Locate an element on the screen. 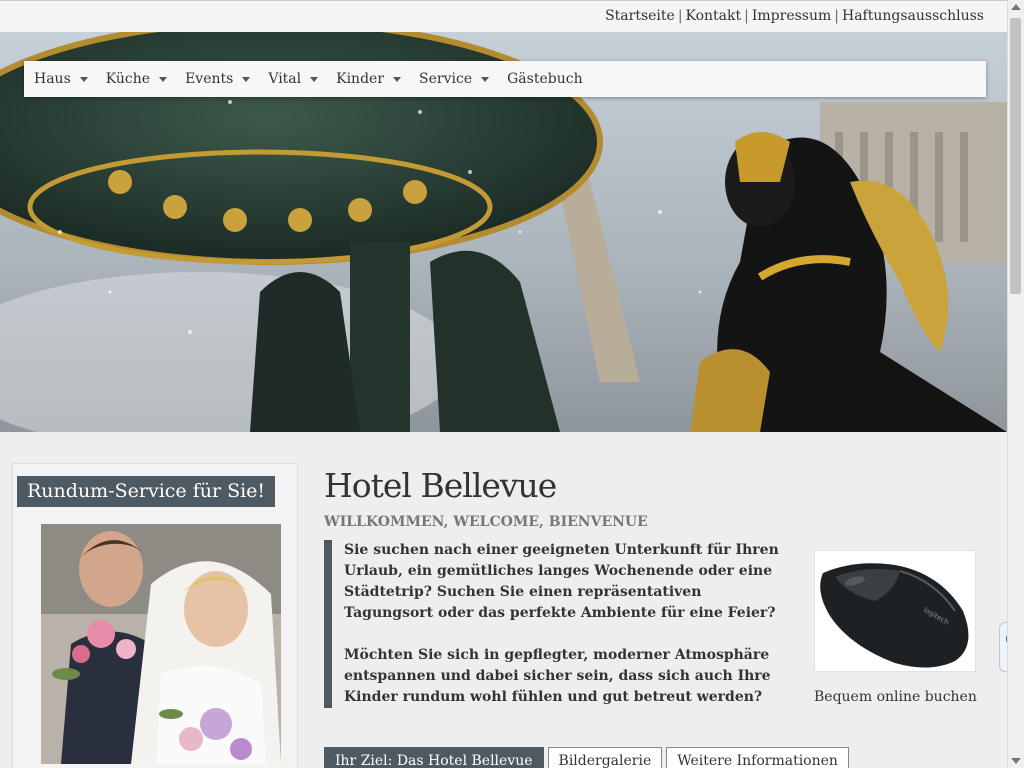  nav-item-label: Haus is located at coordinates (52, 79).